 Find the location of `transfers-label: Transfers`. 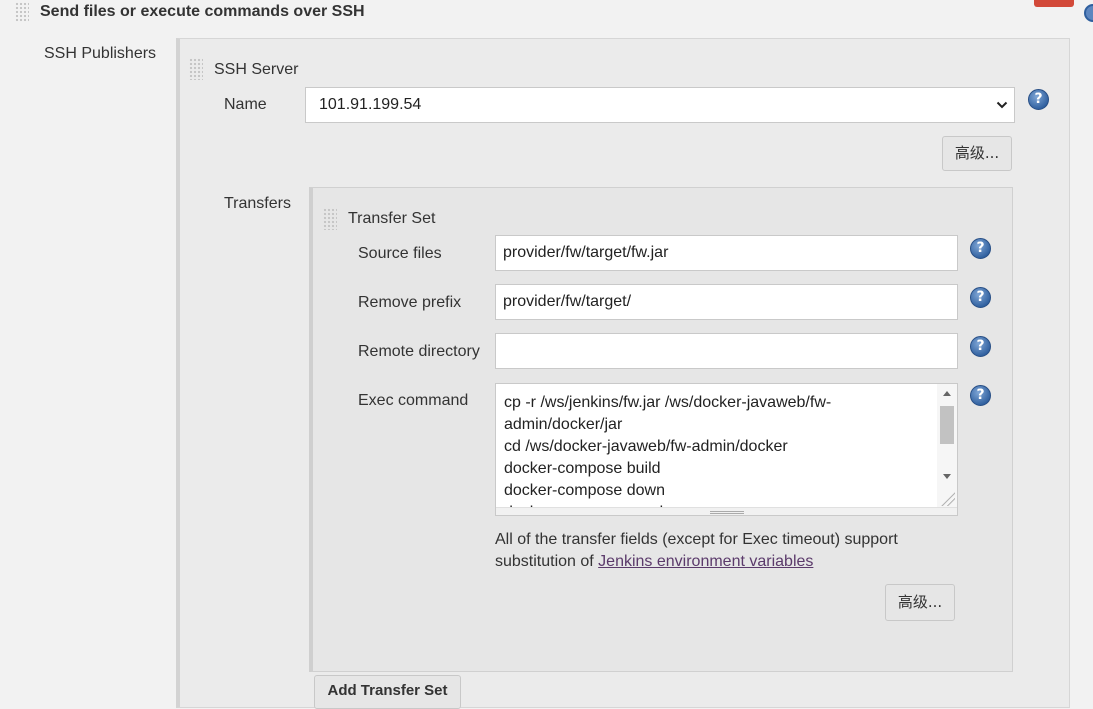

transfers-label: Transfers is located at coordinates (257, 203).